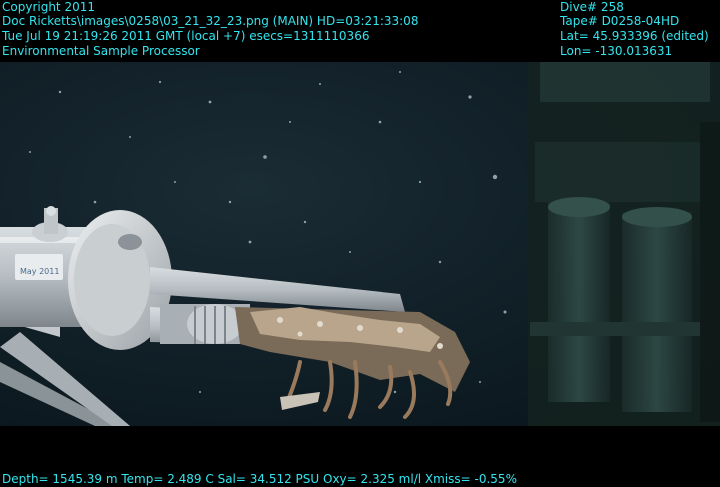  I want to click on latitude-text: Lat= 45.933396 (edited), so click(634, 36).